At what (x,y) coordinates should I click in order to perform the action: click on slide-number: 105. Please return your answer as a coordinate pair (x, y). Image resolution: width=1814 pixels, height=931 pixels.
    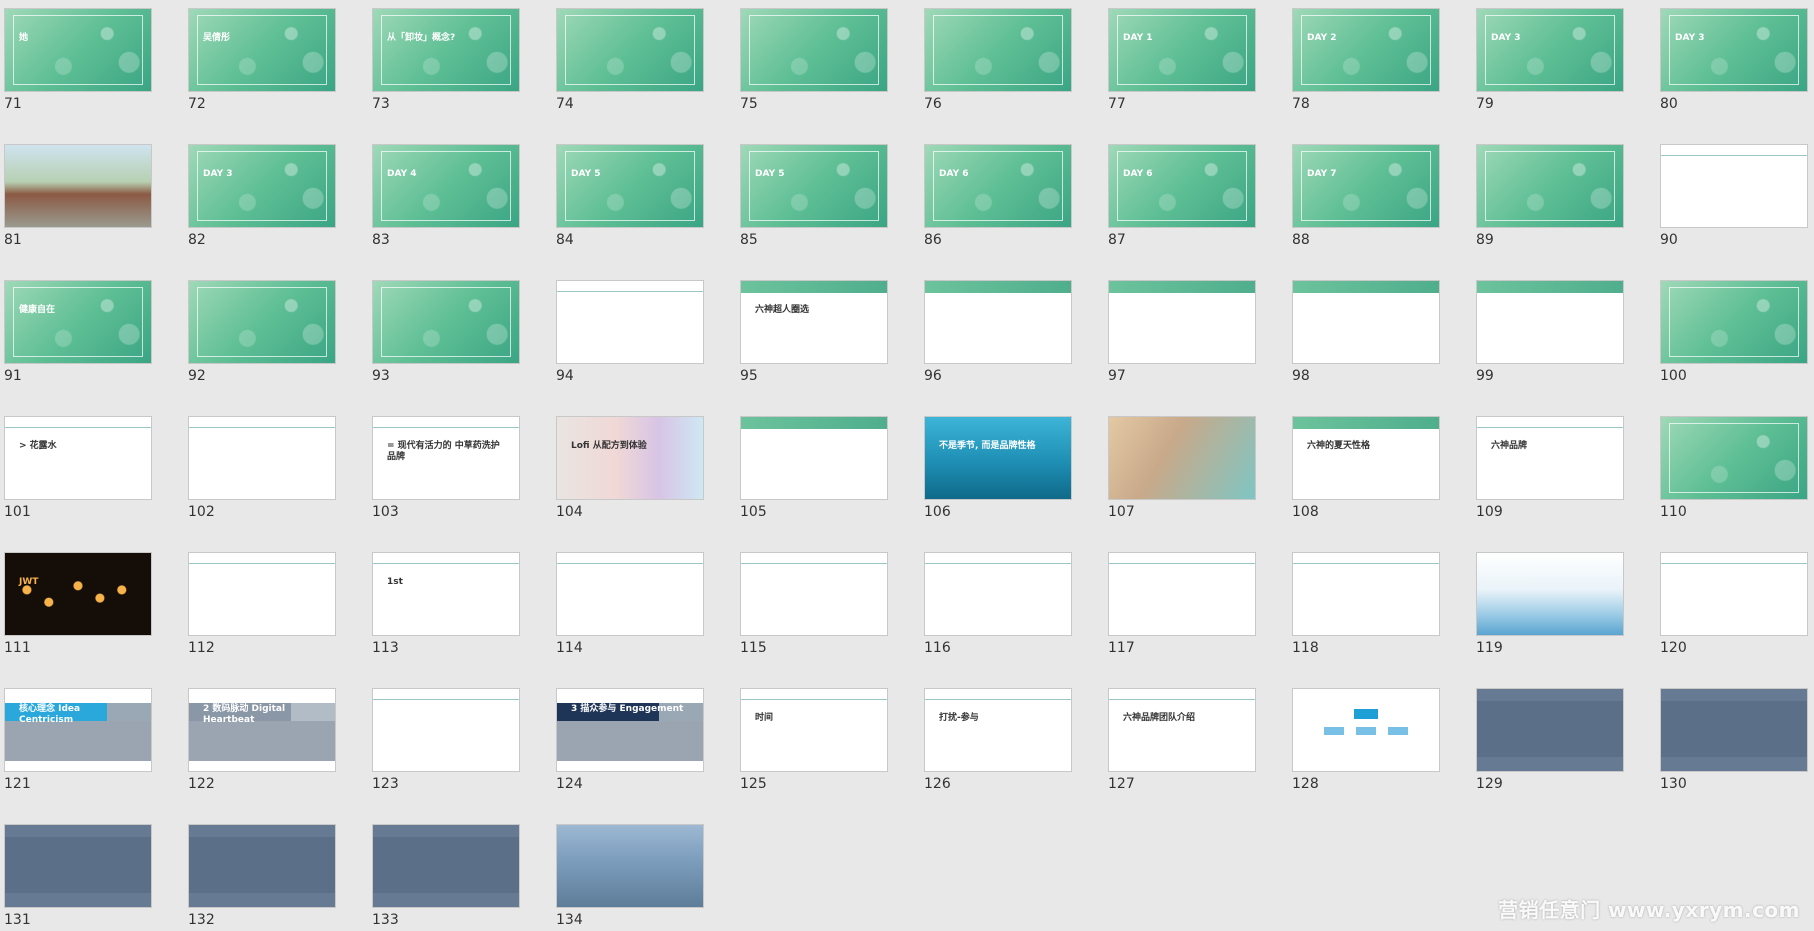
    Looking at the image, I should click on (753, 512).